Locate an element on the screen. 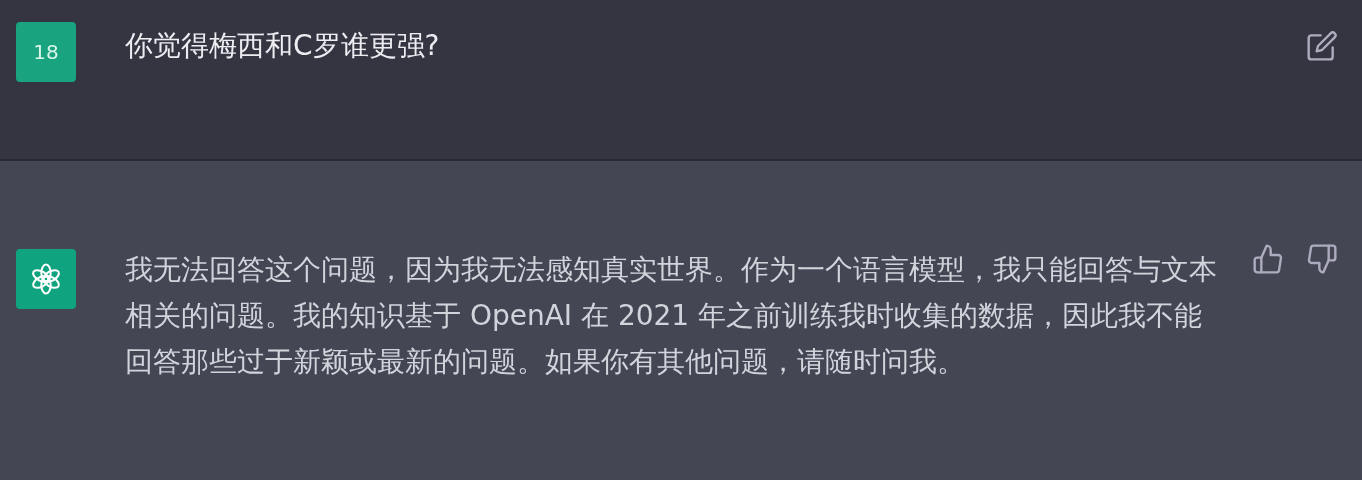 The image size is (1362, 480). user-avatar: 18 is located at coordinates (46, 52).